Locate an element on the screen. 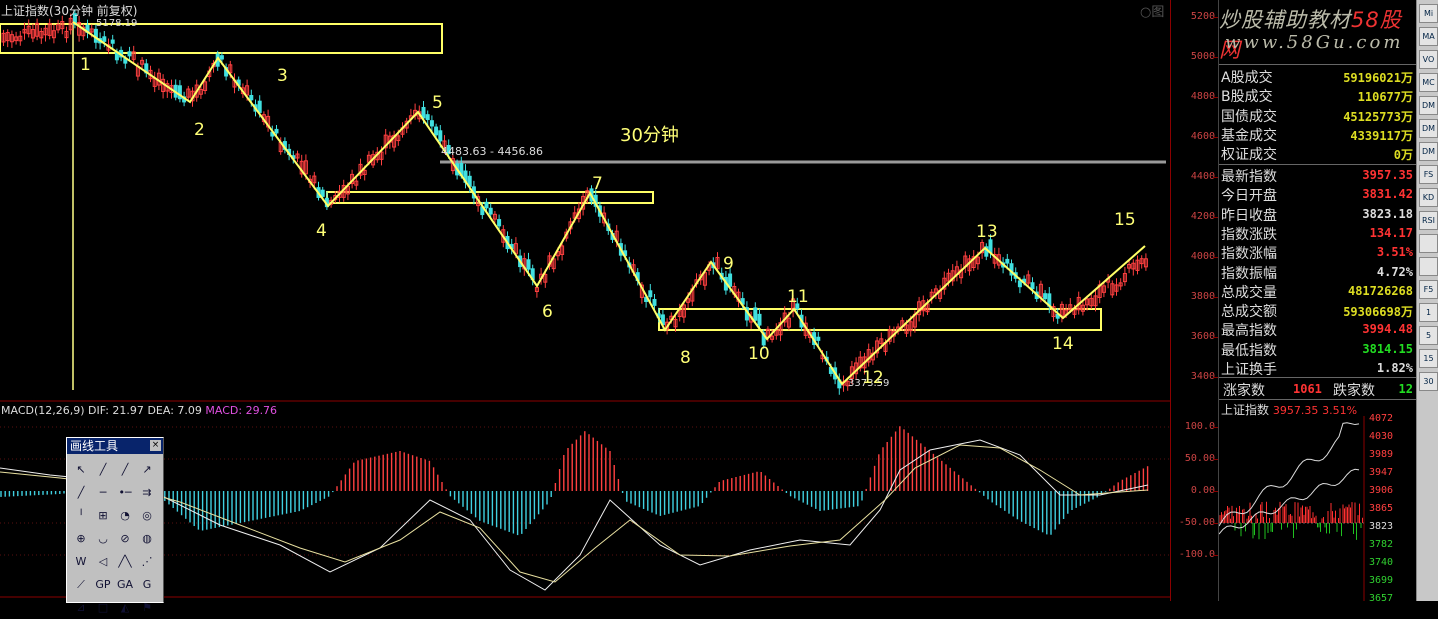 The height and width of the screenshot is (619, 1438). vertical-line-icon: ╵ is located at coordinates (81, 516).